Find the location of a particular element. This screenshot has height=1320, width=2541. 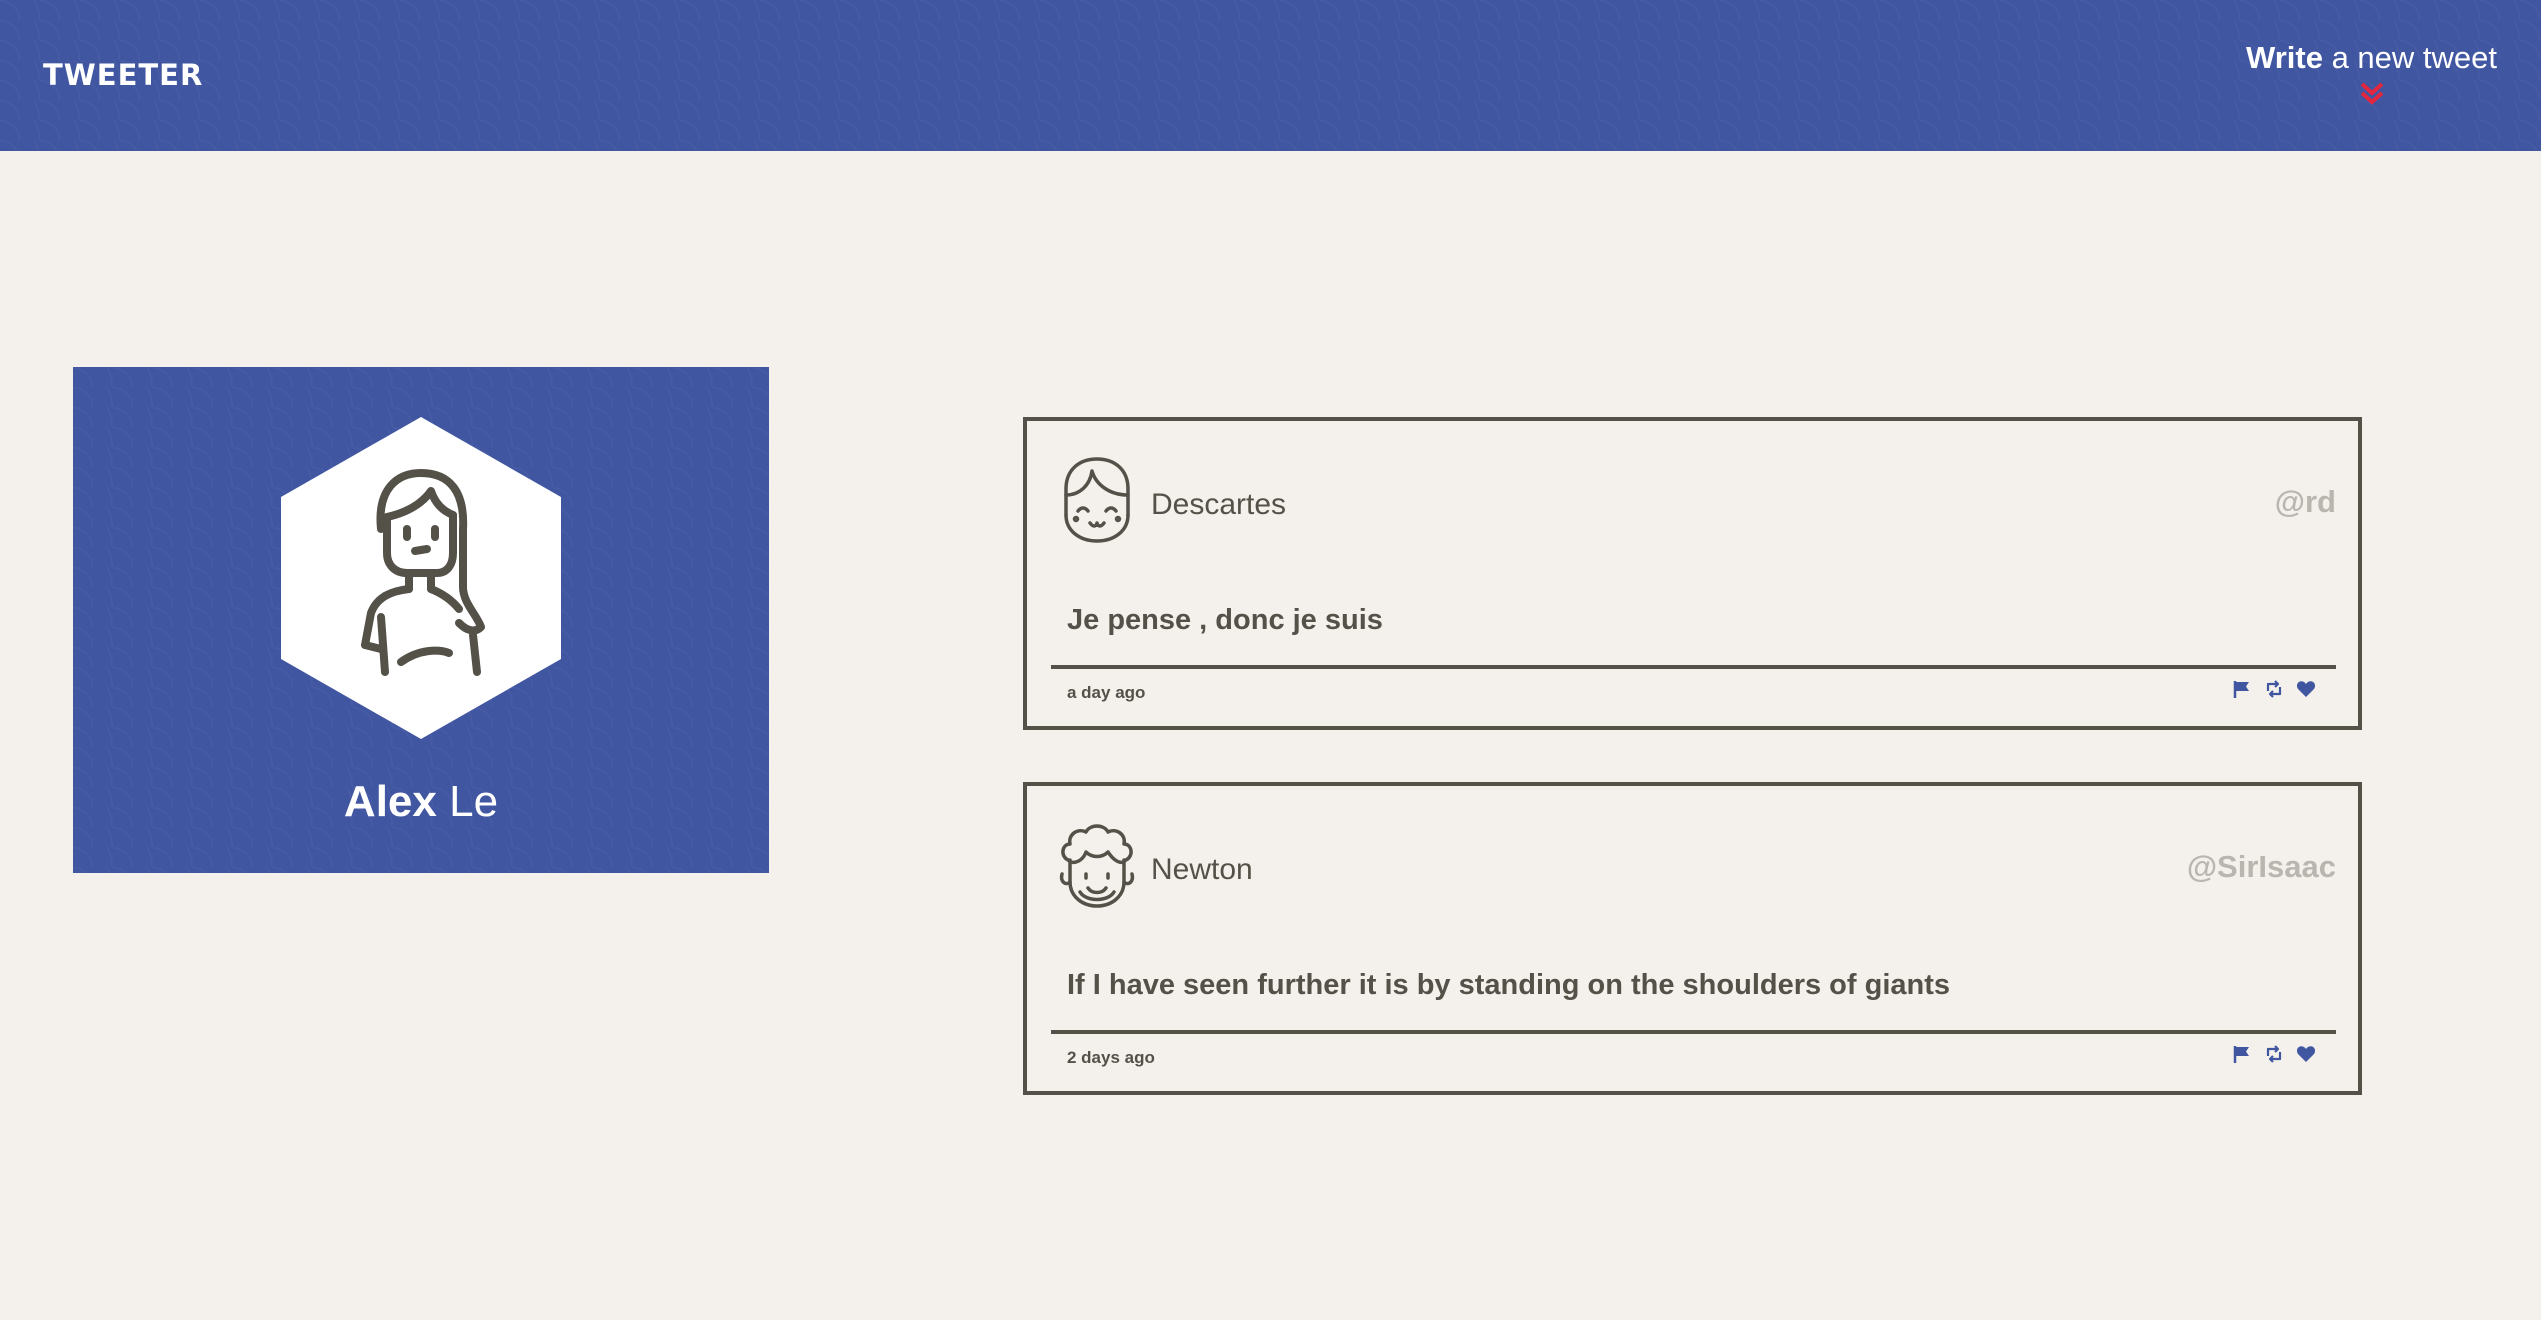

profile-card: Alex Le is located at coordinates (421, 620).